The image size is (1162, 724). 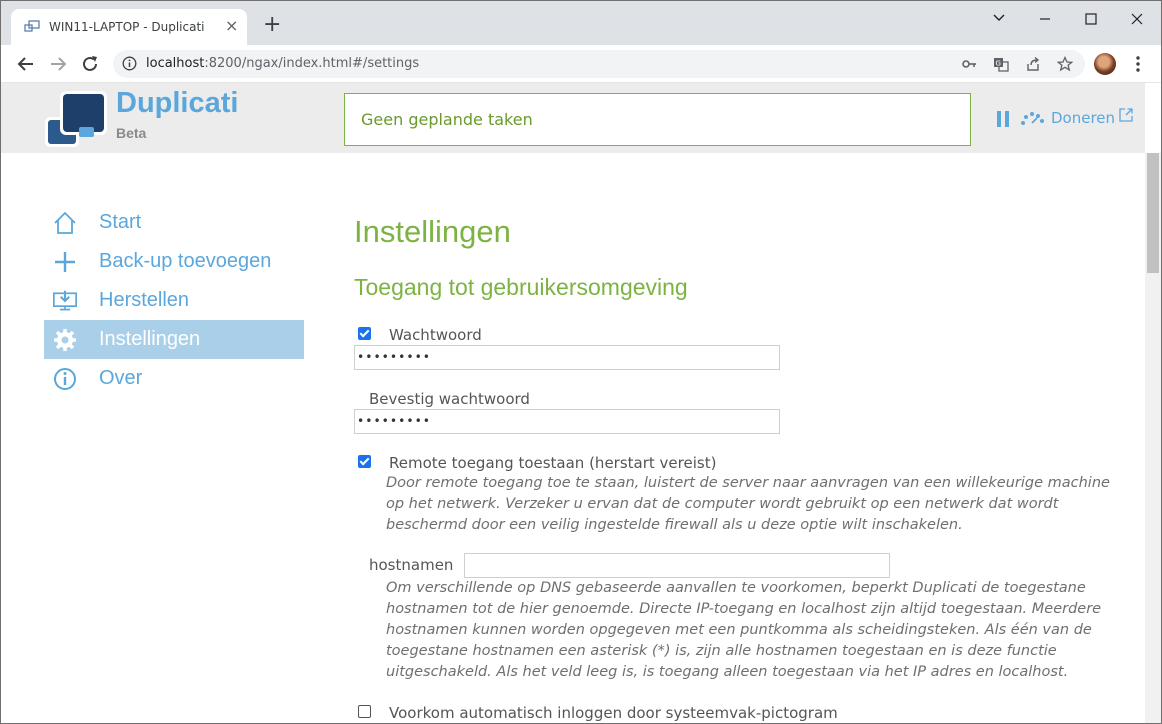 I want to click on scrollbar-thumb, so click(x=1153, y=213).